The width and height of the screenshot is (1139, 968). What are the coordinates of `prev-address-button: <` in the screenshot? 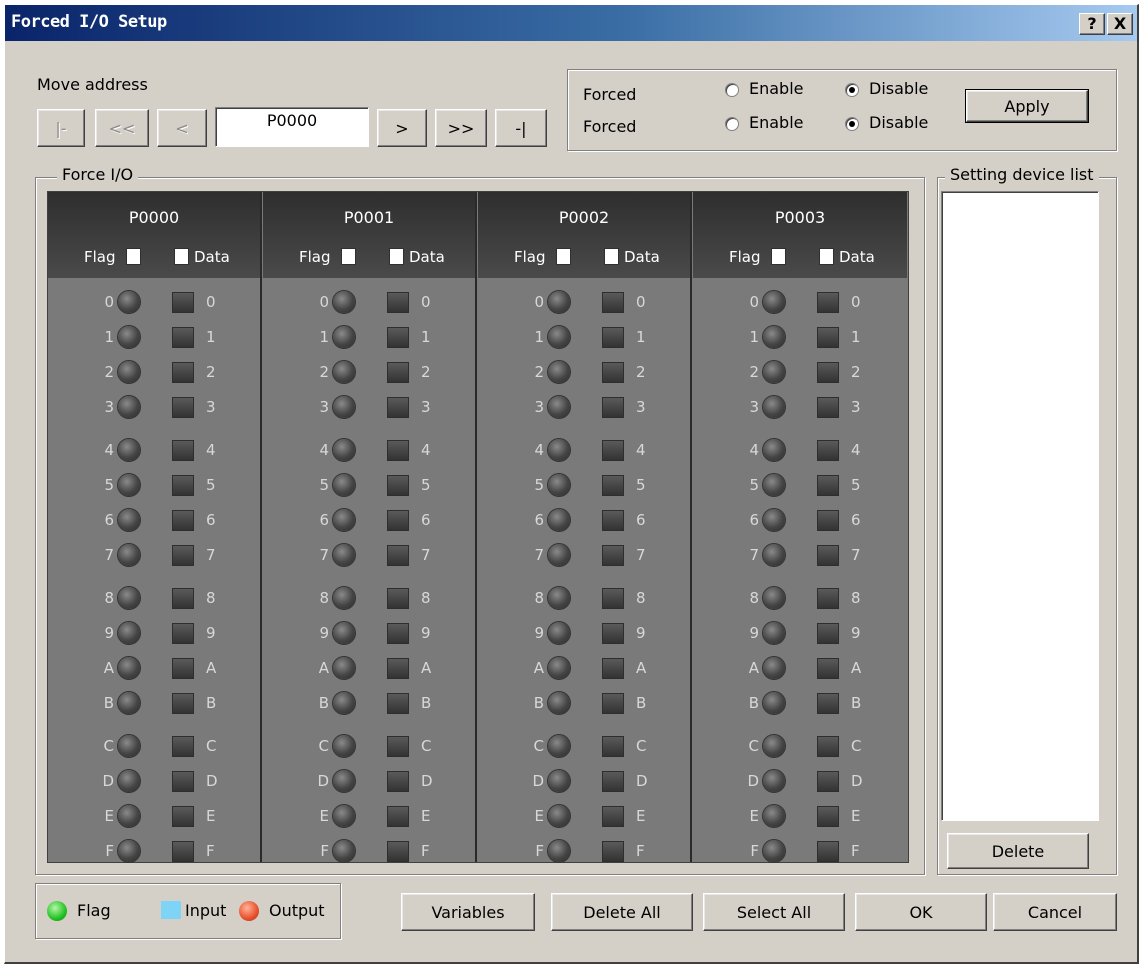 It's located at (182, 128).